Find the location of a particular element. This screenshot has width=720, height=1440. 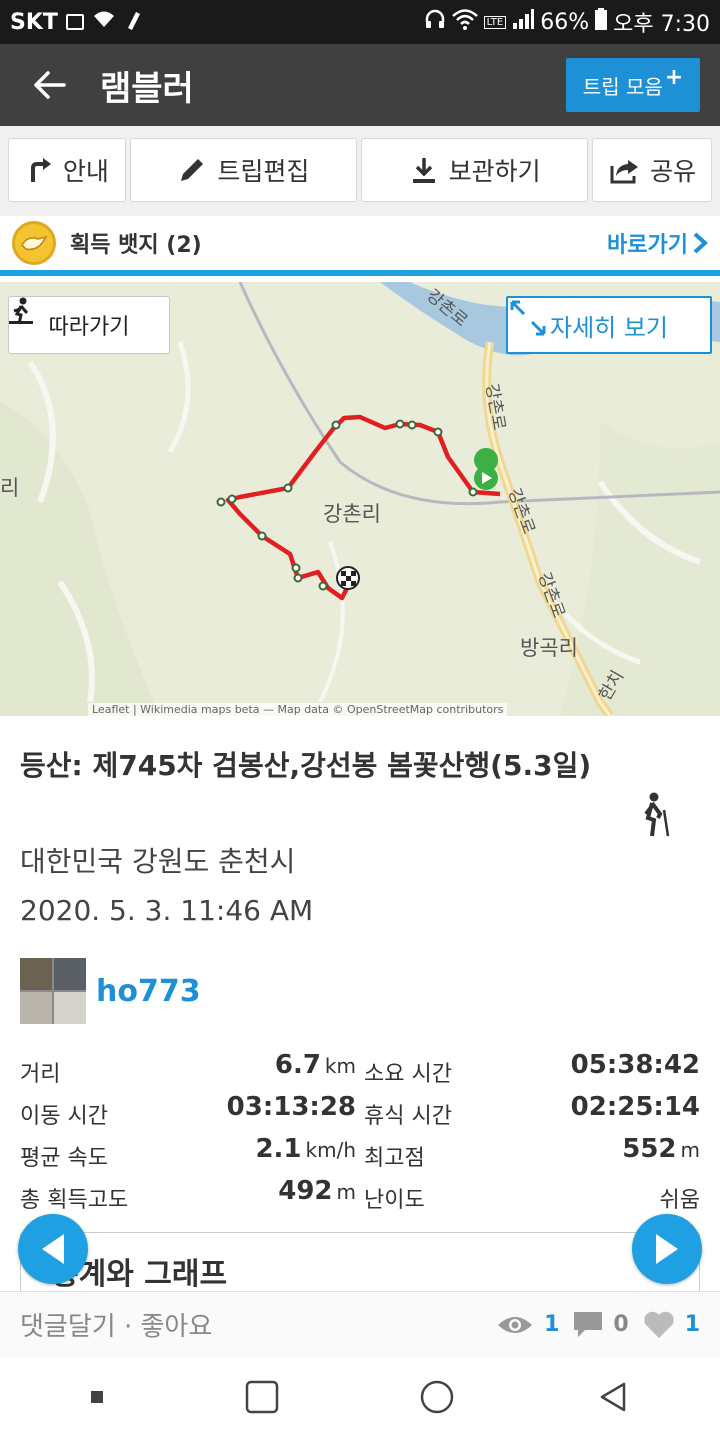

stats-graph-card: 통계와 그래프 is located at coordinates (360, 1261).